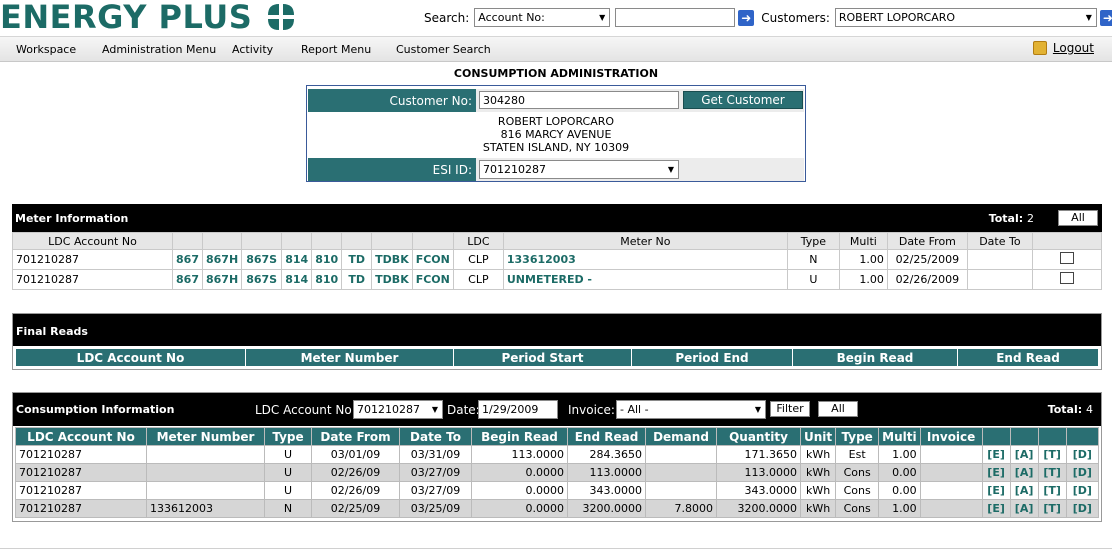 The width and height of the screenshot is (1112, 559). Describe the element at coordinates (556, 121) in the screenshot. I see `customer-name: ROBERT LOPORCARO` at that location.